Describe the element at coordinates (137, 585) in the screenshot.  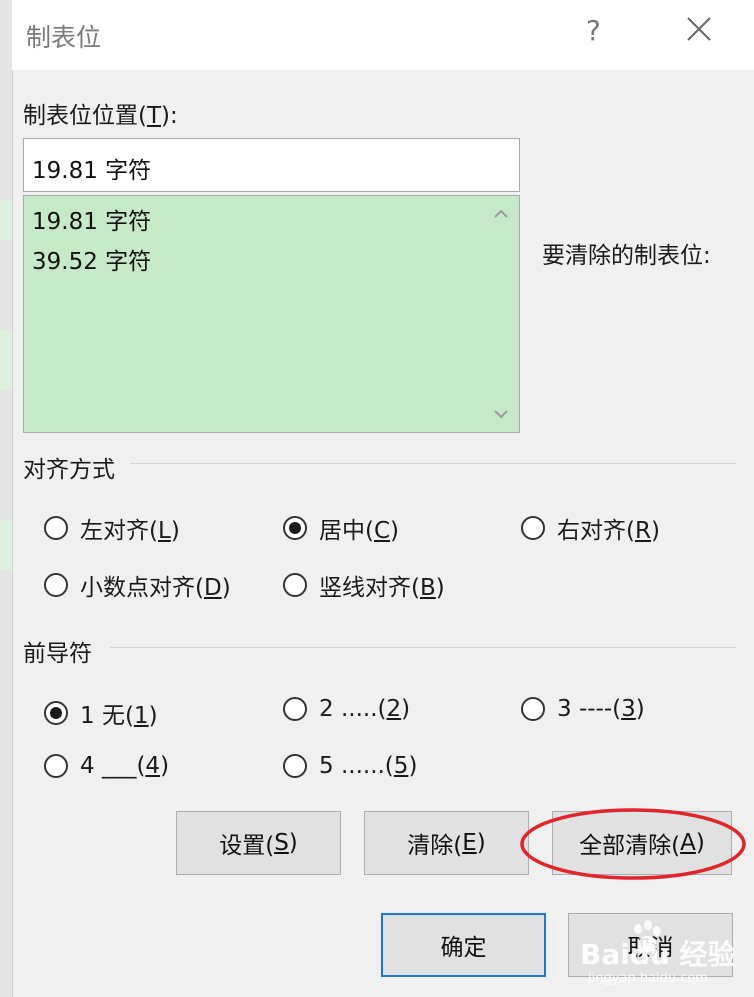
I see `align-decimal-radio: 小数点对齐(D)` at that location.